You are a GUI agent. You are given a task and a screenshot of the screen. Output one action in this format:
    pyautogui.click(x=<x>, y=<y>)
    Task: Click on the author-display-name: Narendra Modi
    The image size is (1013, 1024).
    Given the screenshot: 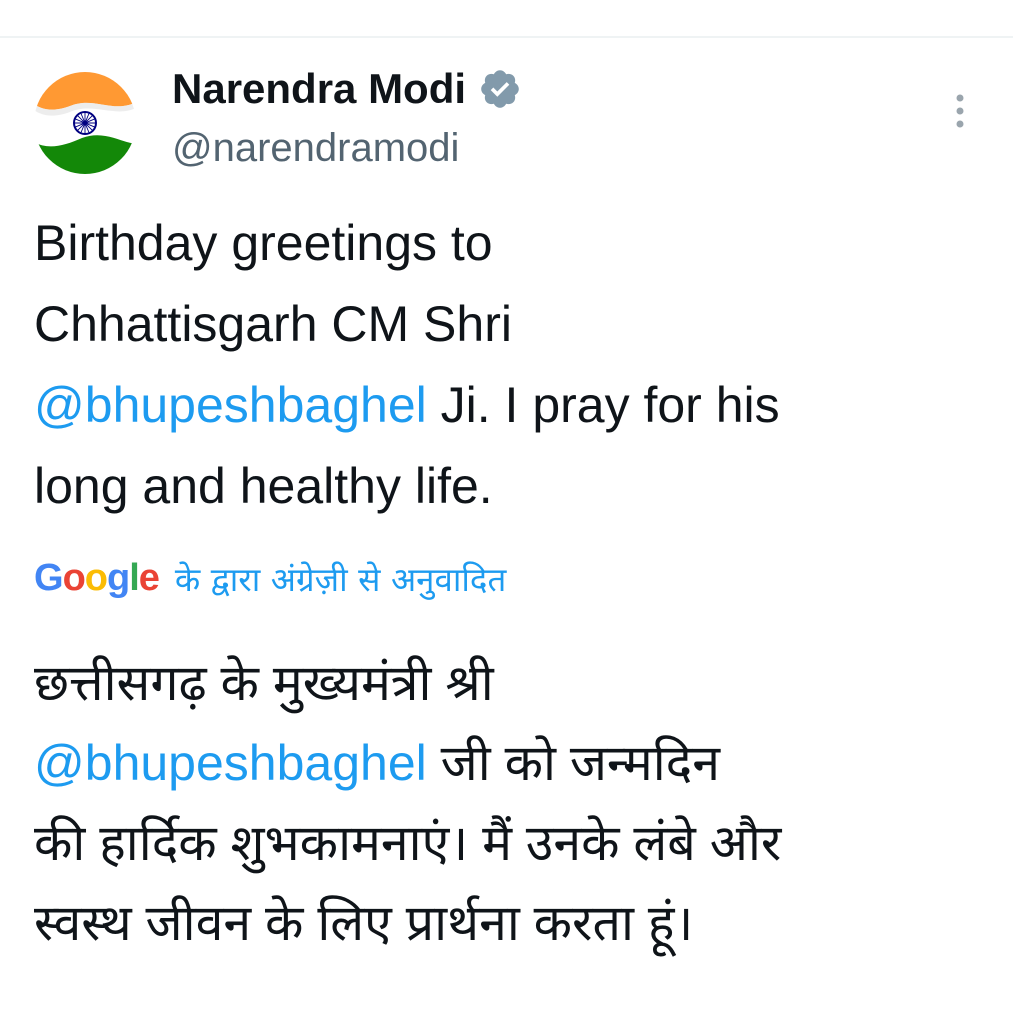 What is the action you would take?
    pyautogui.click(x=347, y=89)
    